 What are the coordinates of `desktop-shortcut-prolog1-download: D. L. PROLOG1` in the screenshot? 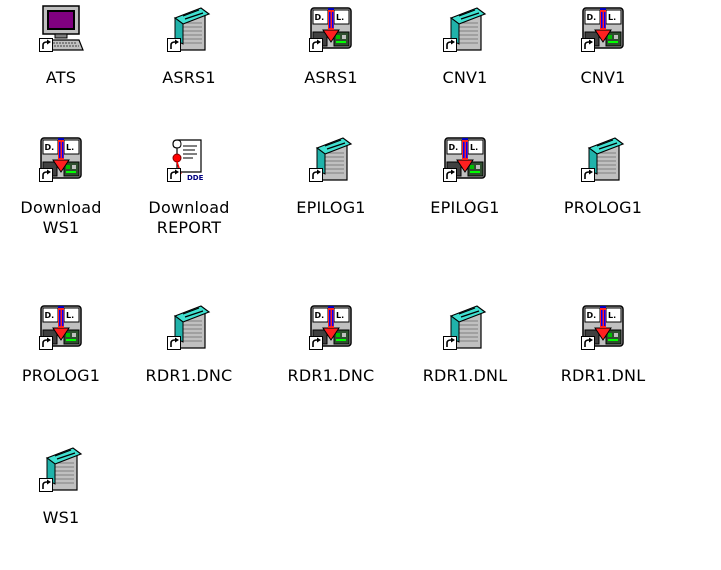 It's located at (61, 363).